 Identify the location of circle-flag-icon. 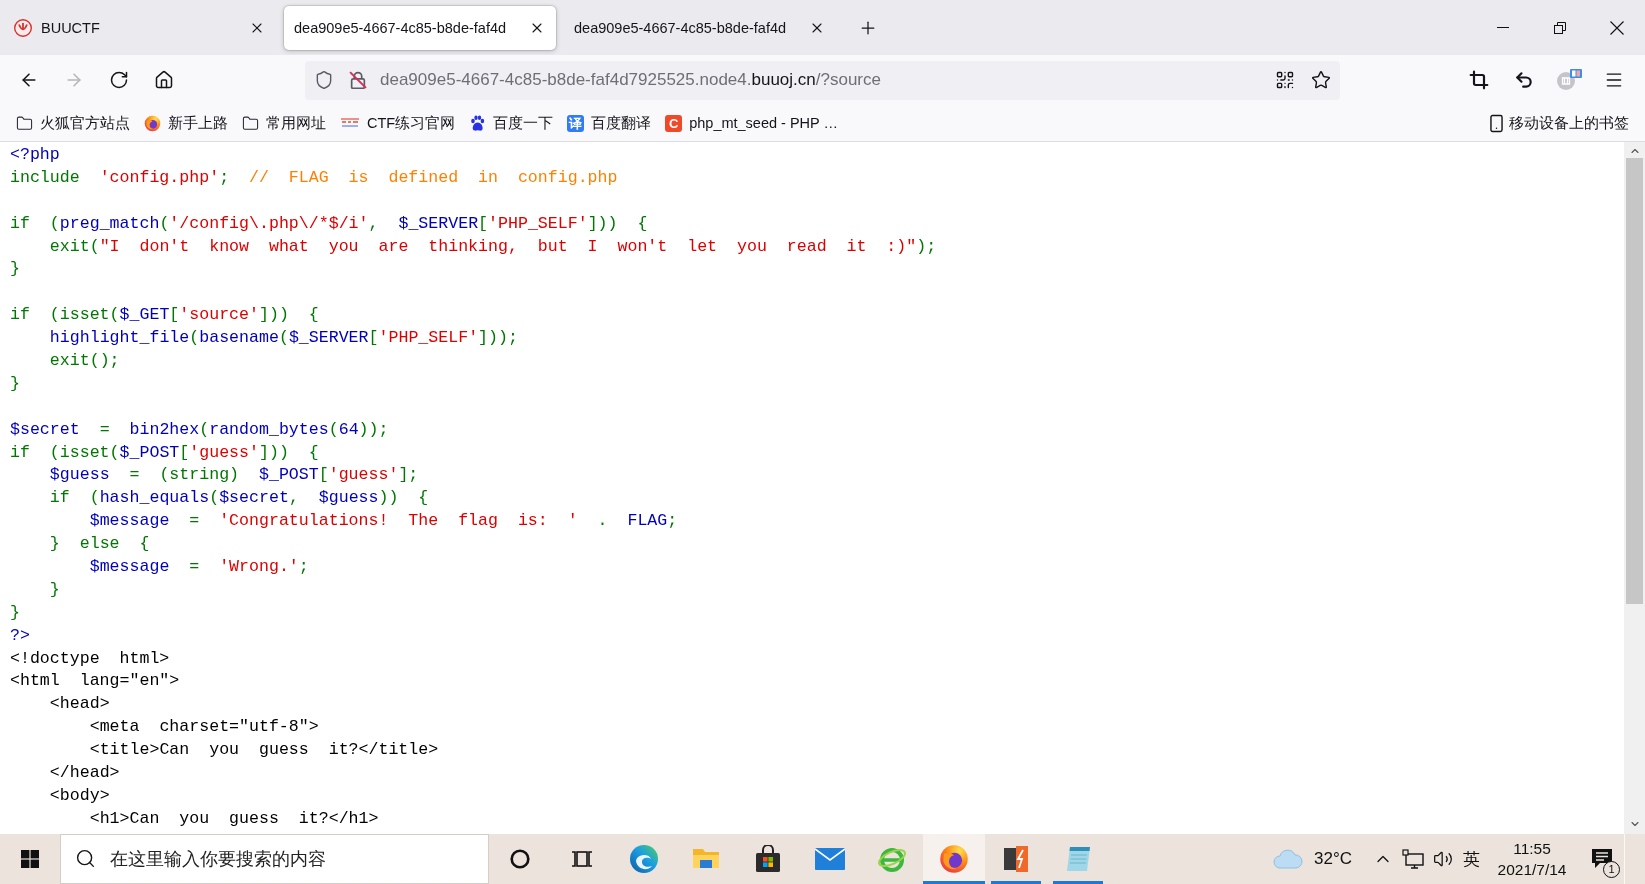
(1569, 80).